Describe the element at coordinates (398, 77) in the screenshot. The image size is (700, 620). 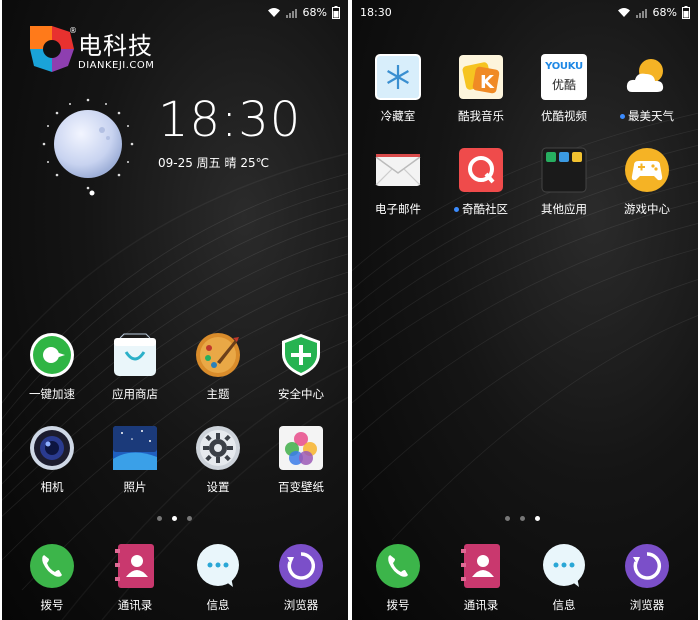
I see `freezer-icon` at that location.